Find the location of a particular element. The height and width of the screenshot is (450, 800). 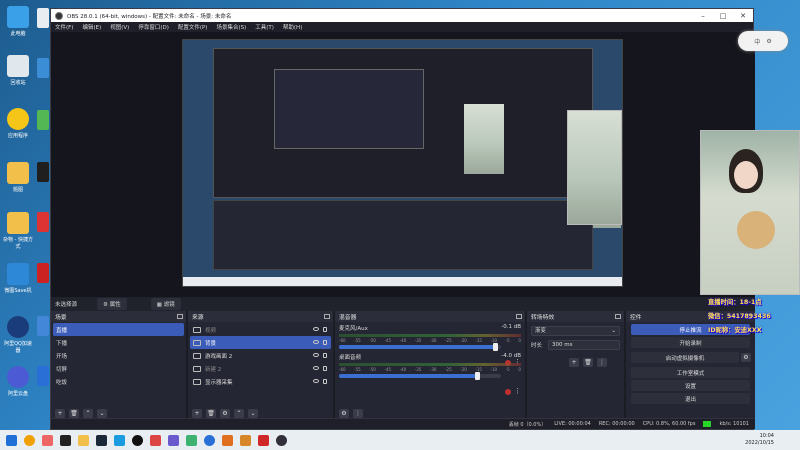

transition-select: 渐变 is located at coordinates (575, 331).